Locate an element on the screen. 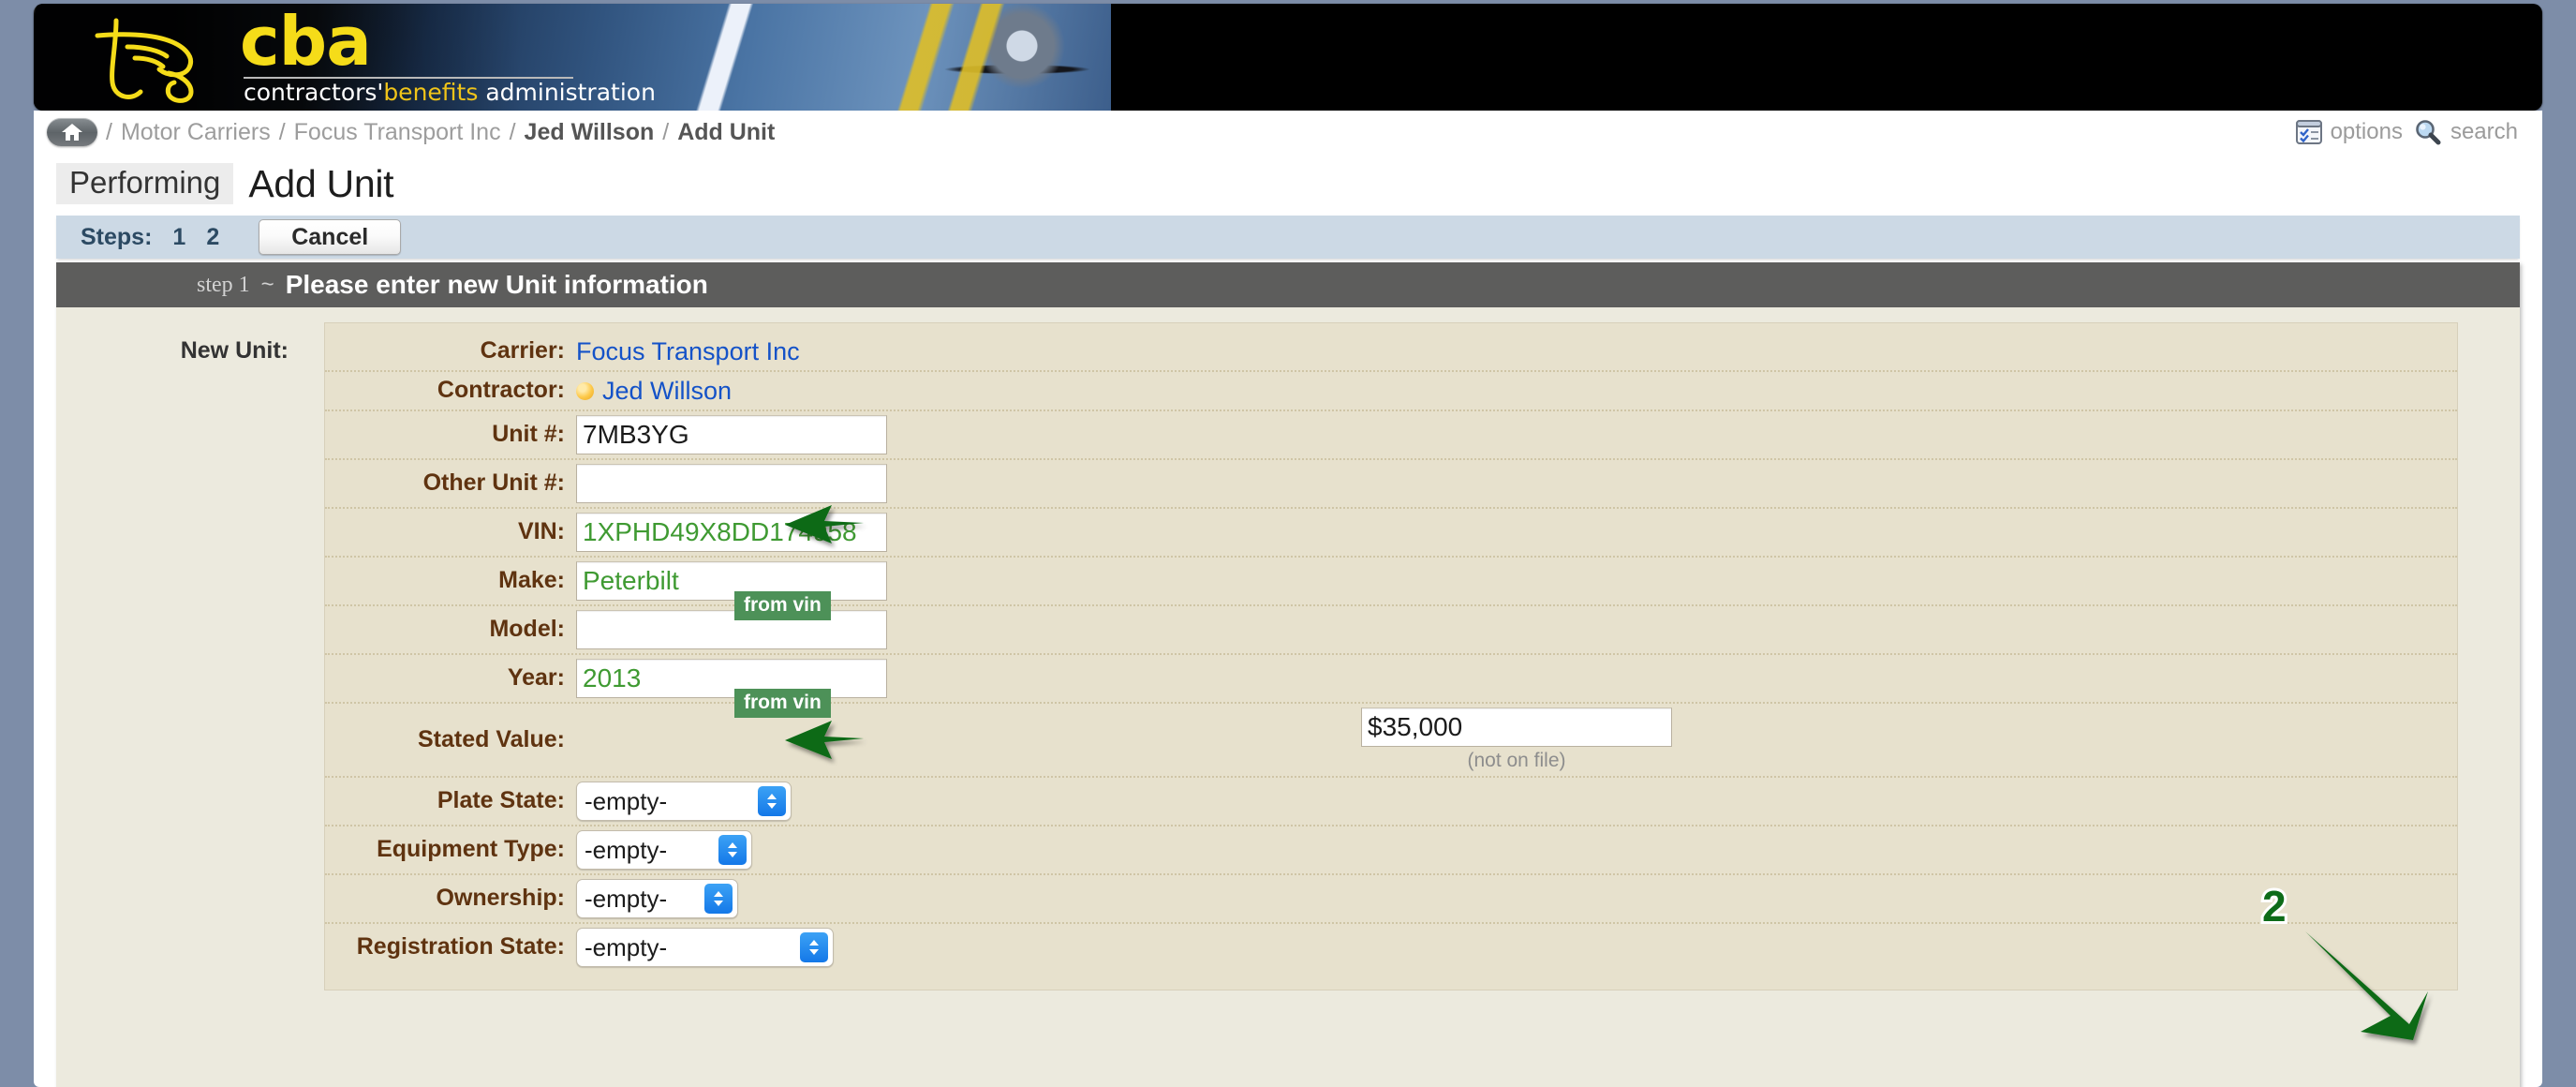  title-row: Performing Add Unit is located at coordinates (1288, 184).